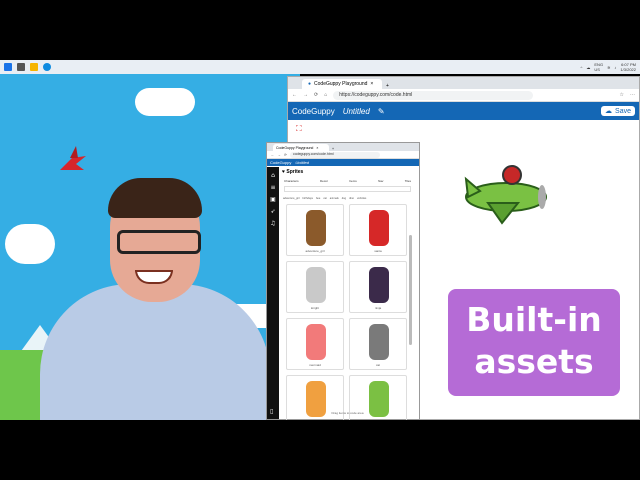  Describe the element at coordinates (463, 83) in the screenshot. I see `tab-strip: ● CodeGuppy Playground × +` at that location.